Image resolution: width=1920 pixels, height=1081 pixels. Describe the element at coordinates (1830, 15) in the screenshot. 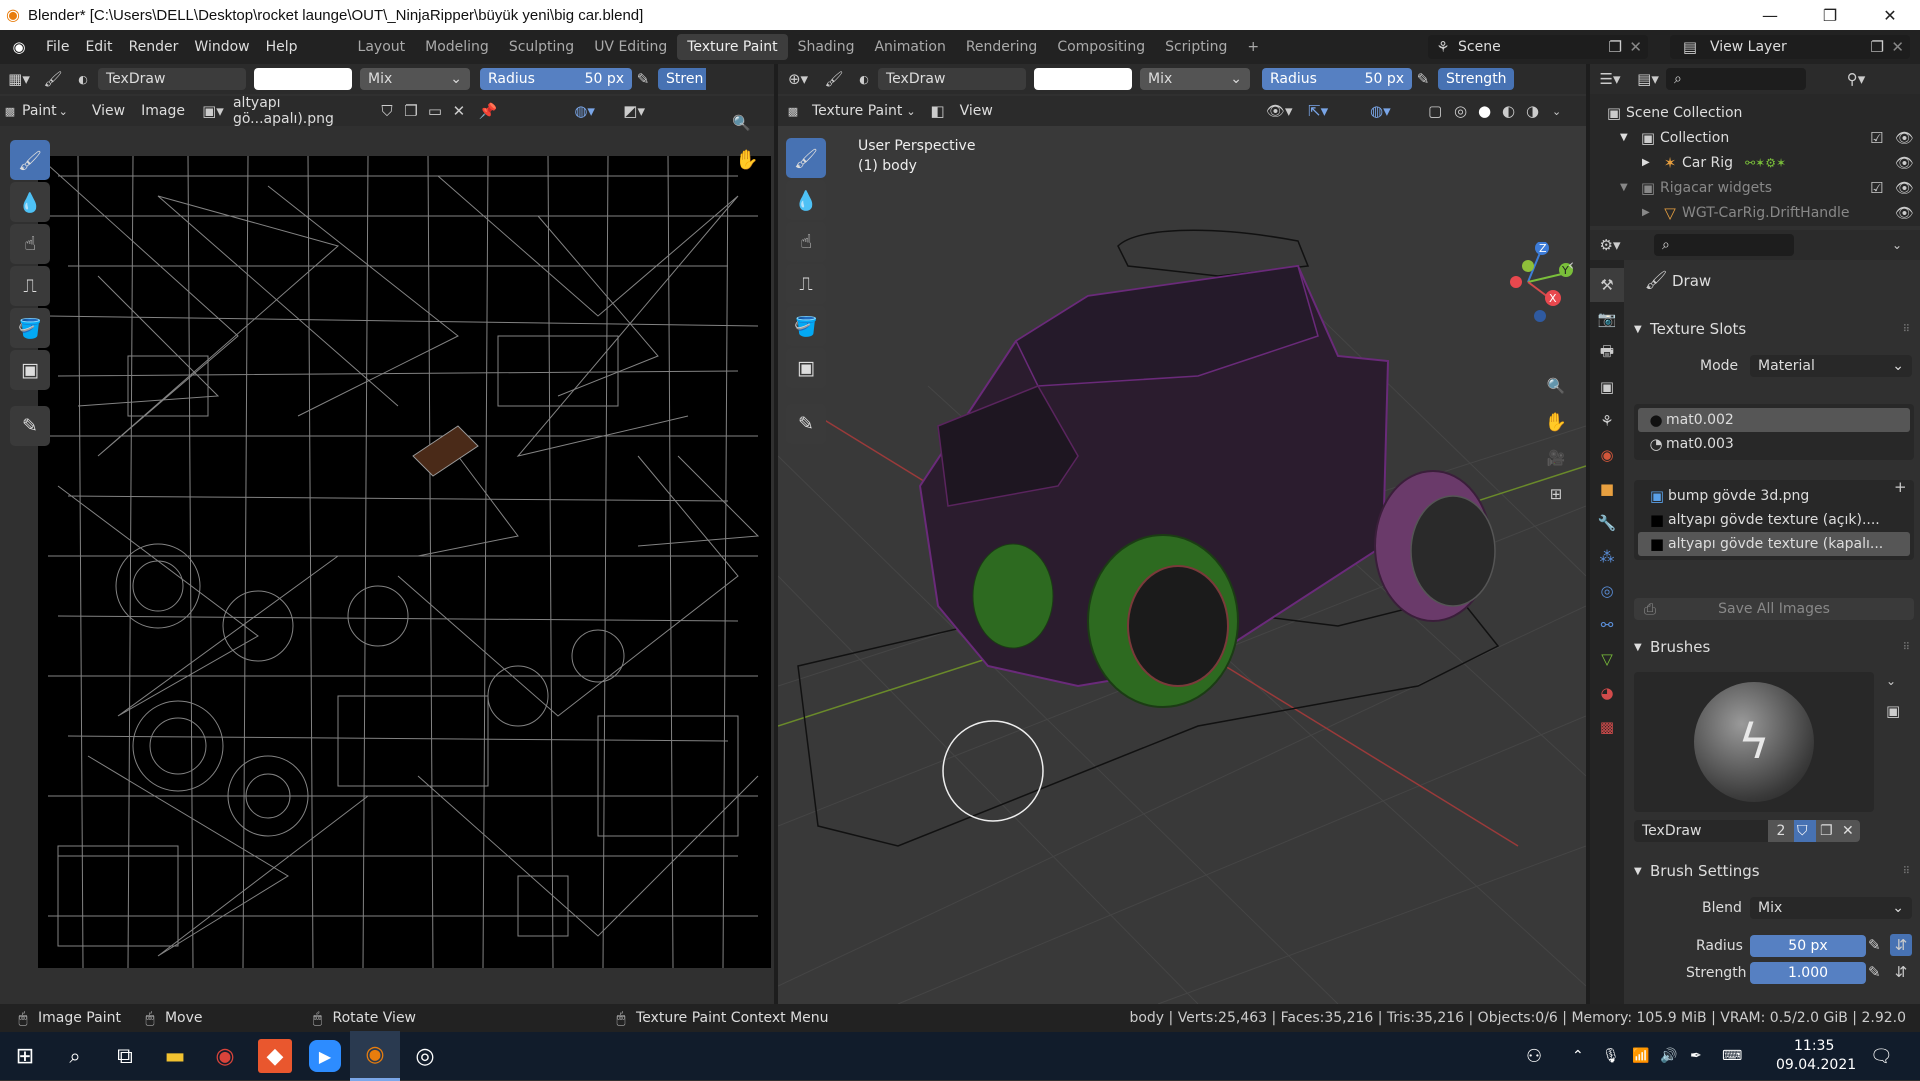

I see `maximize-button: ❐` at that location.